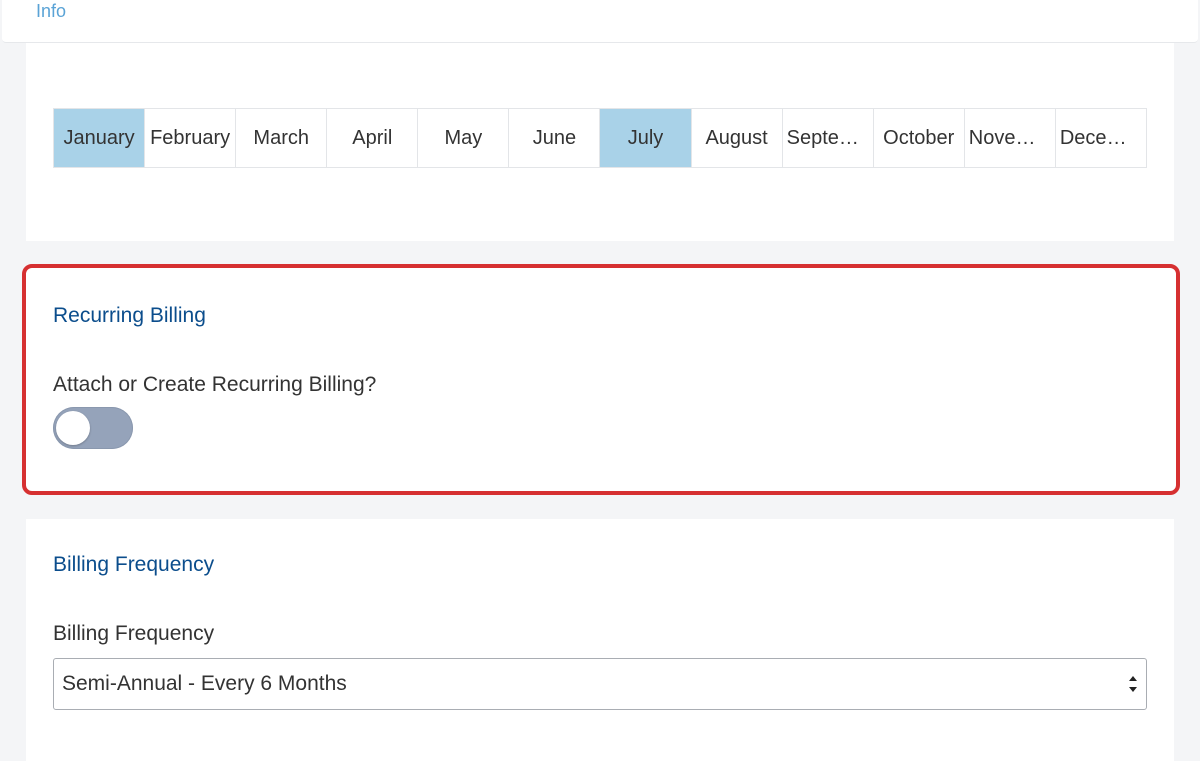 The width and height of the screenshot is (1200, 761). Describe the element at coordinates (129, 315) in the screenshot. I see `recurring-billing-title: Recurring Billing` at that location.